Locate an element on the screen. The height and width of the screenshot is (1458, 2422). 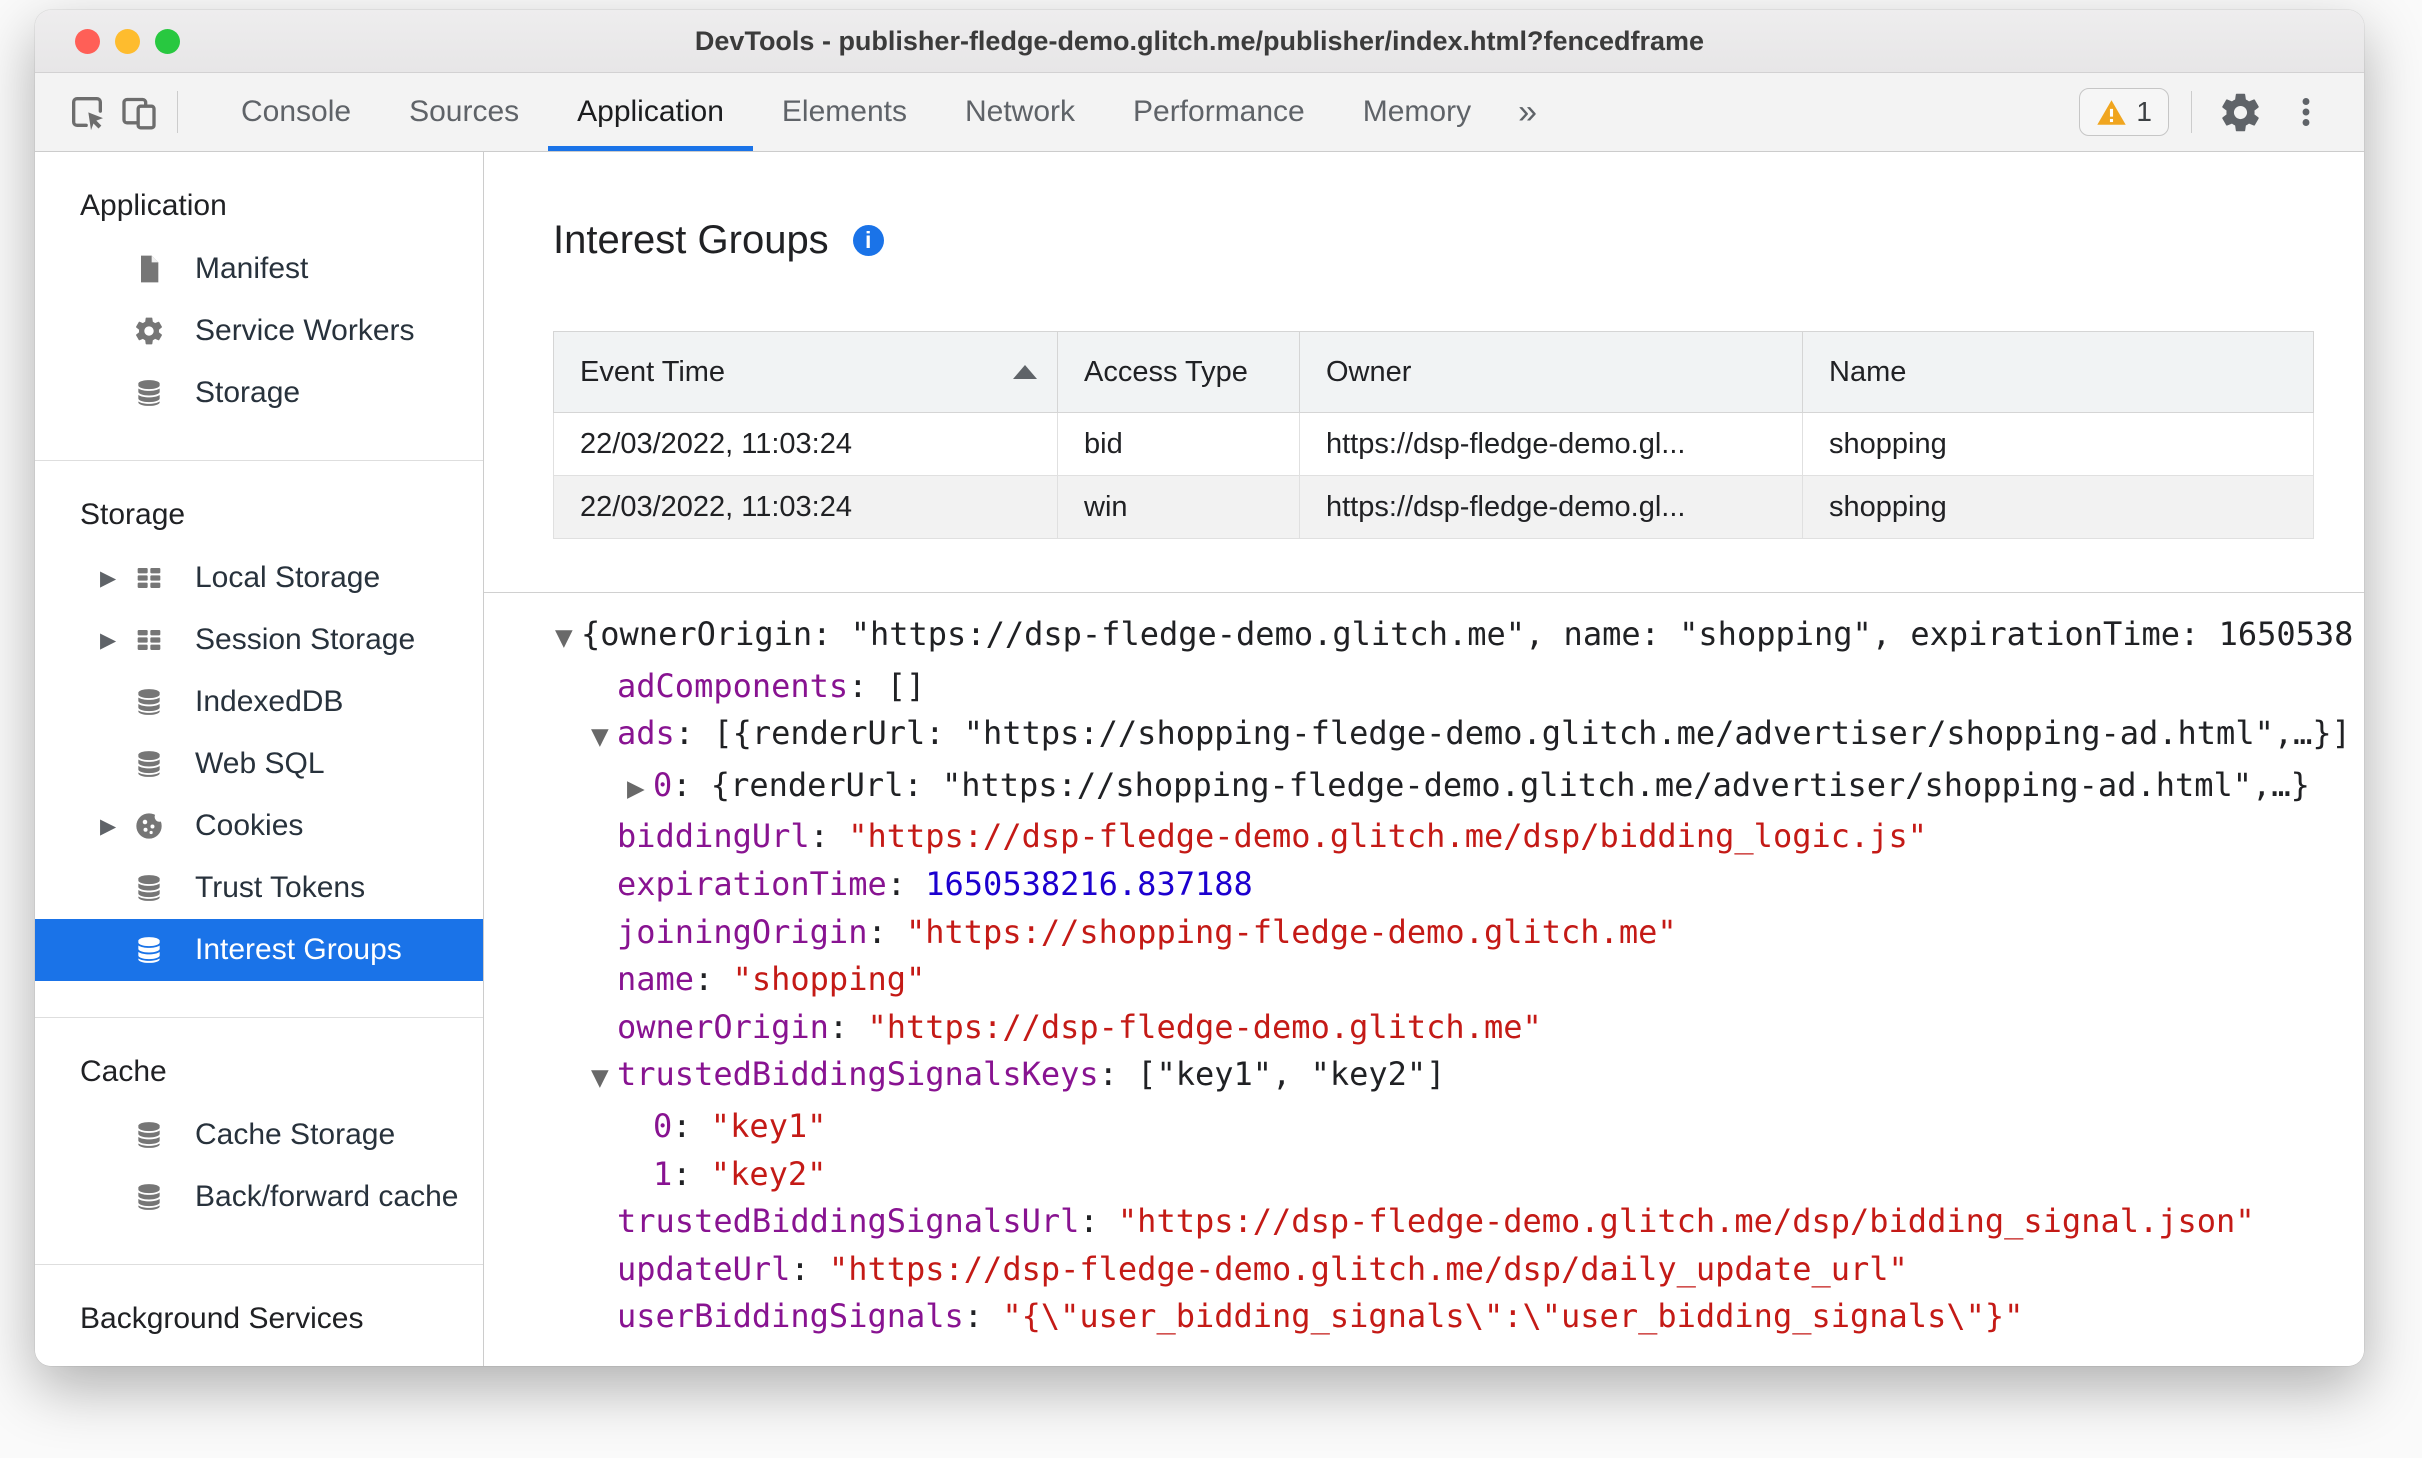
string-value: "shopping" is located at coordinates (829, 979).